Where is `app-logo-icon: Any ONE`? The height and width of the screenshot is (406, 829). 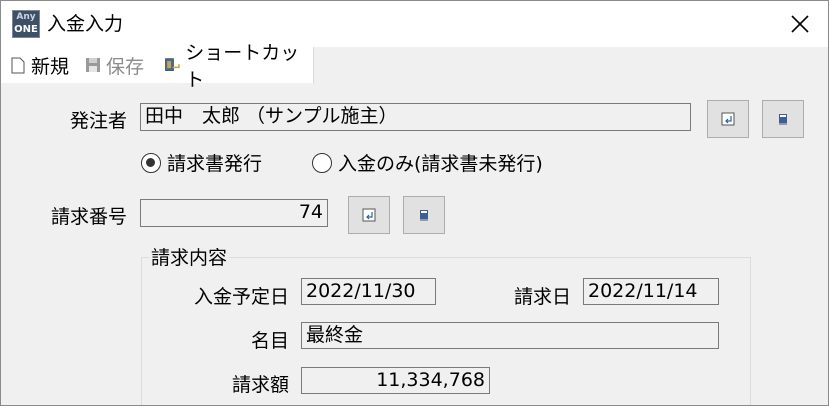
app-logo-icon: Any ONE is located at coordinates (26, 24).